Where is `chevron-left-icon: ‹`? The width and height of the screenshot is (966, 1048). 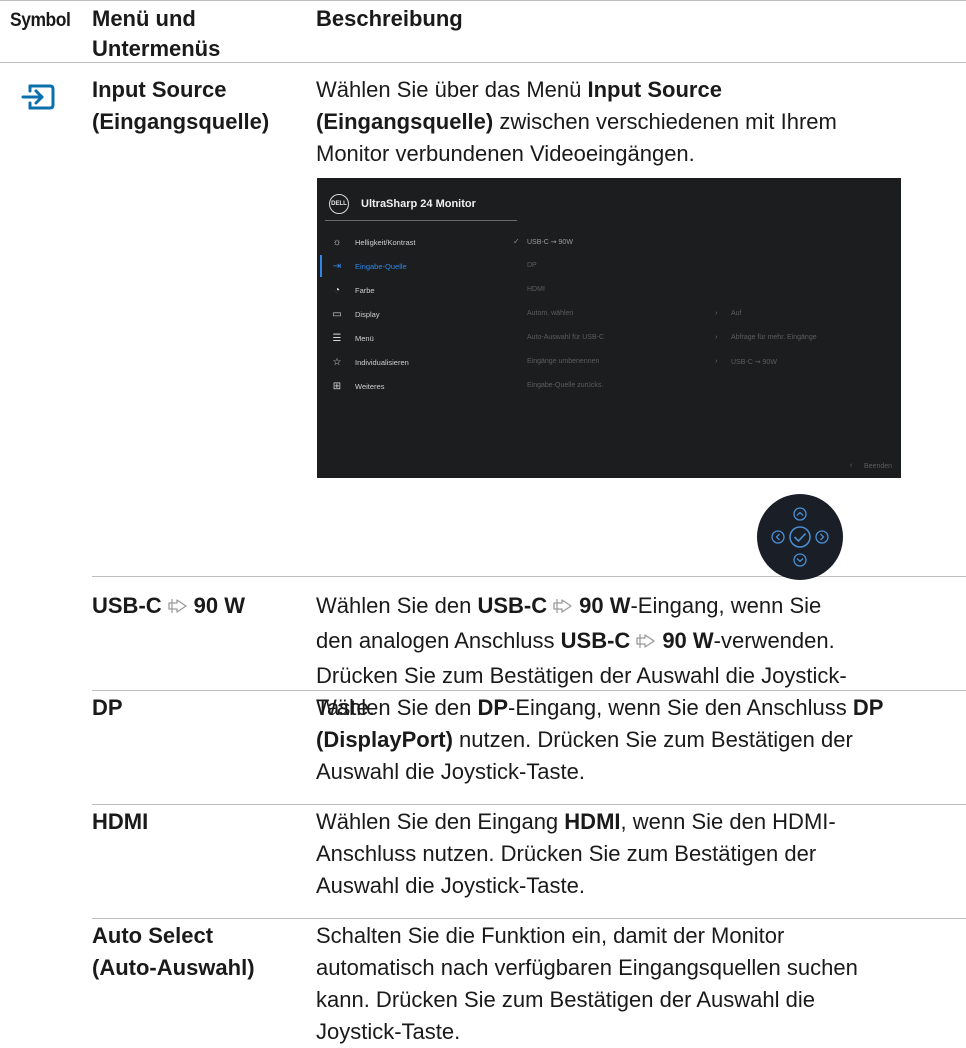
chevron-left-icon: ‹ is located at coordinates (851, 465).